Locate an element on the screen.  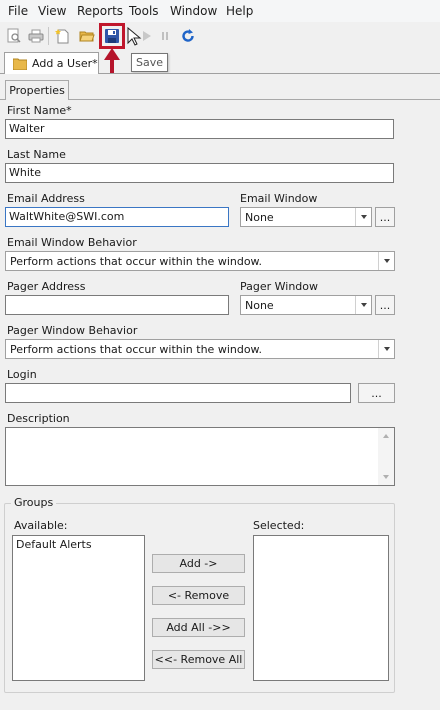
remove-button: <- Remove is located at coordinates (198, 595).